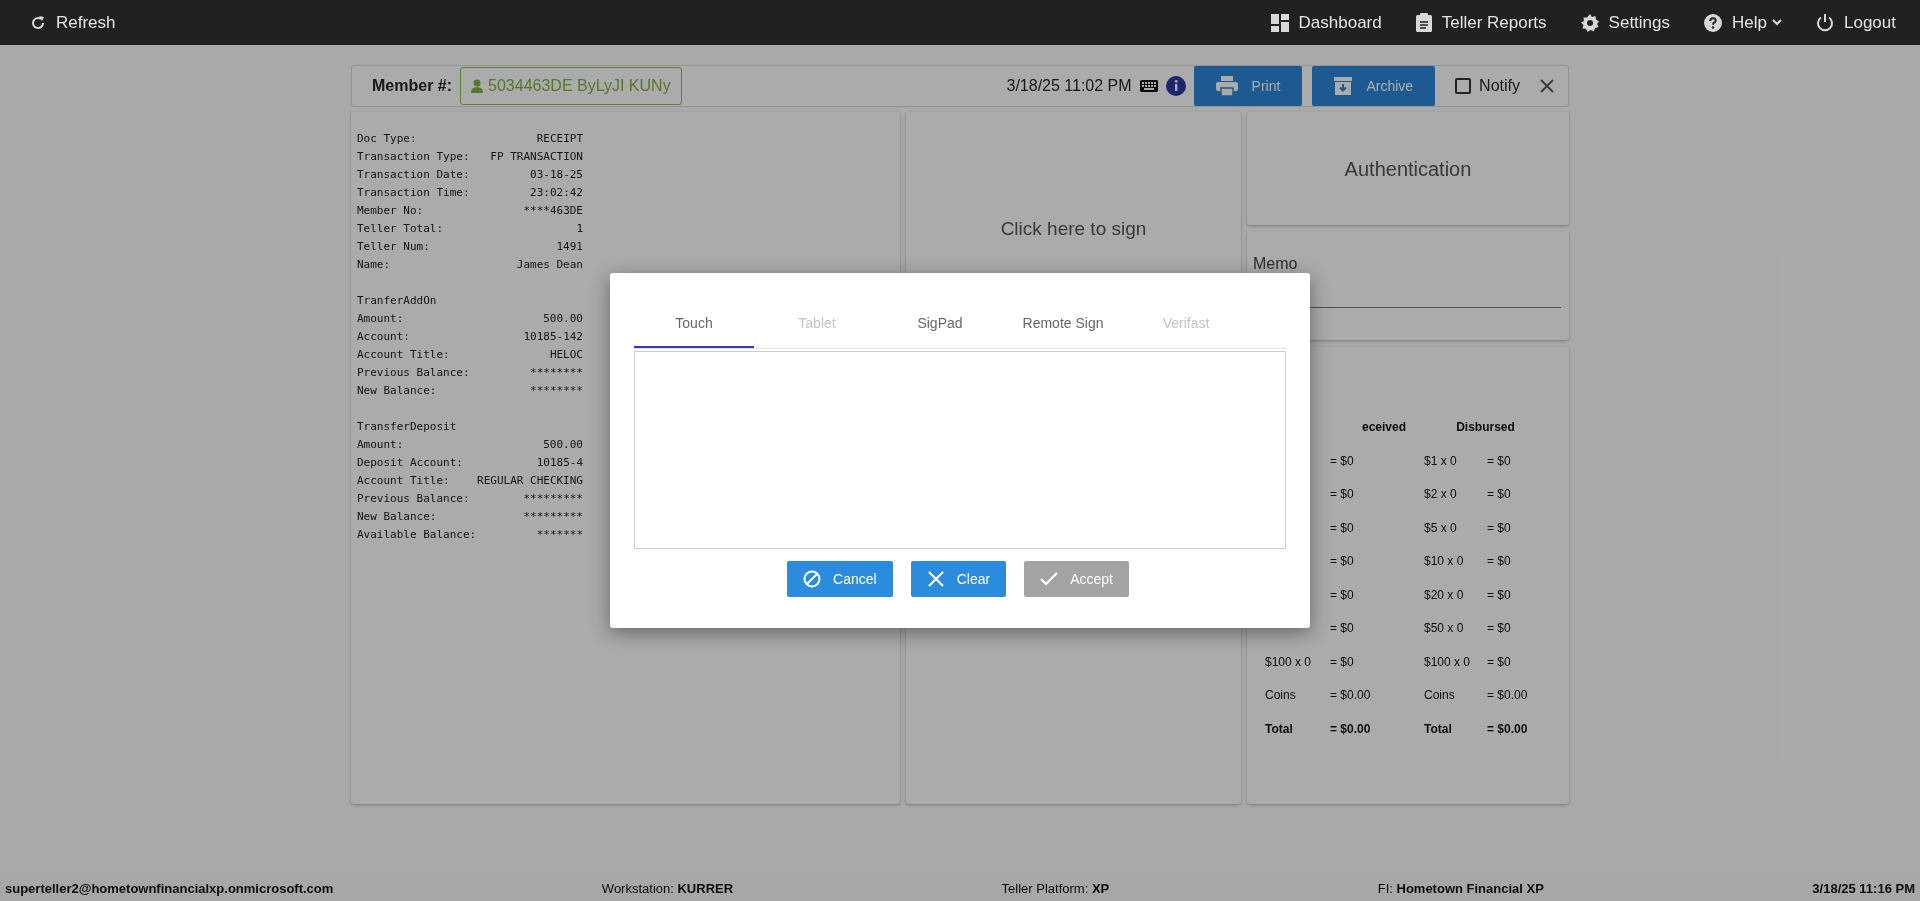 This screenshot has height=901, width=1920. I want to click on receipt-label: Doc Type:, so click(387, 139).